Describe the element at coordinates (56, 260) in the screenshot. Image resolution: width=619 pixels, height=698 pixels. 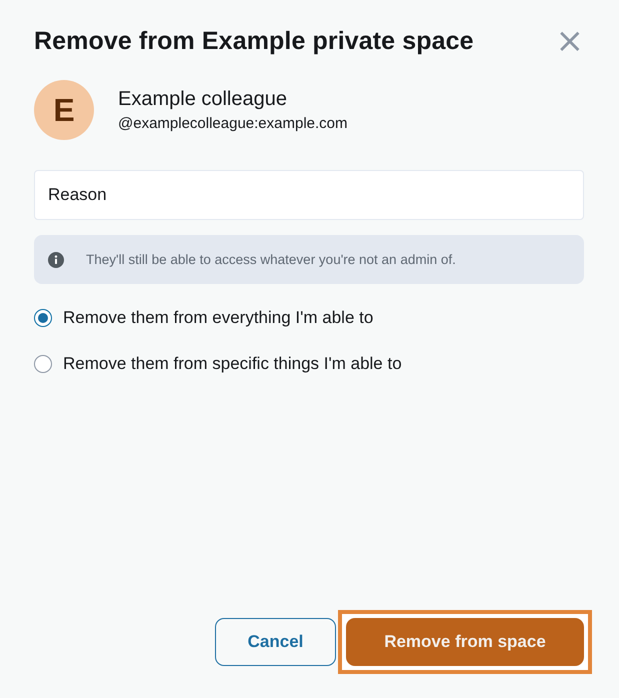
I see `info-icon` at that location.